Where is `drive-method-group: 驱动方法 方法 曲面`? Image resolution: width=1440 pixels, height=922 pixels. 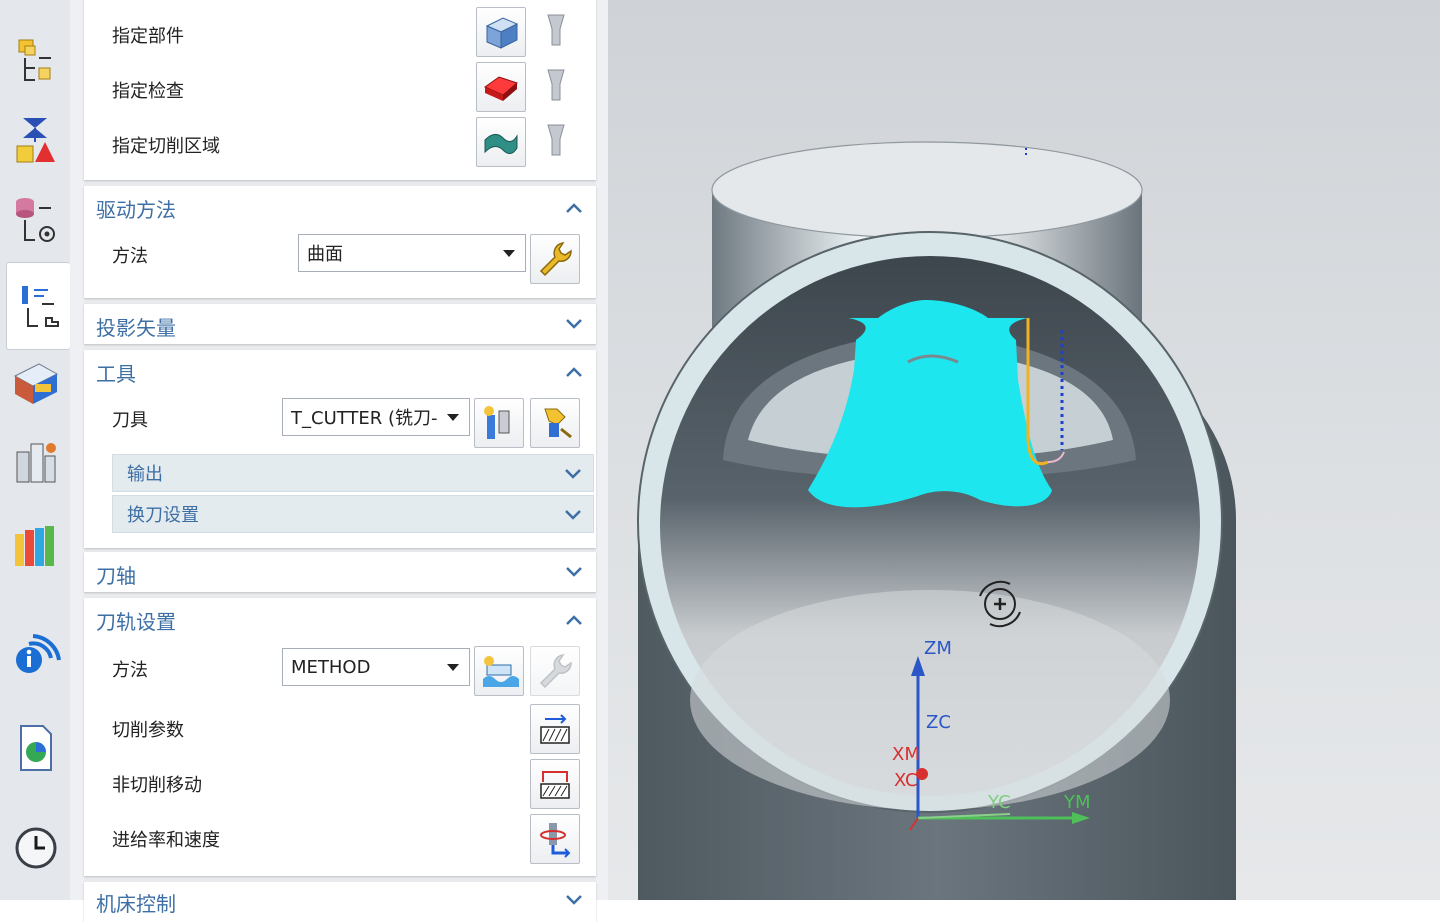 drive-method-group: 驱动方法 方法 曲面 is located at coordinates (340, 242).